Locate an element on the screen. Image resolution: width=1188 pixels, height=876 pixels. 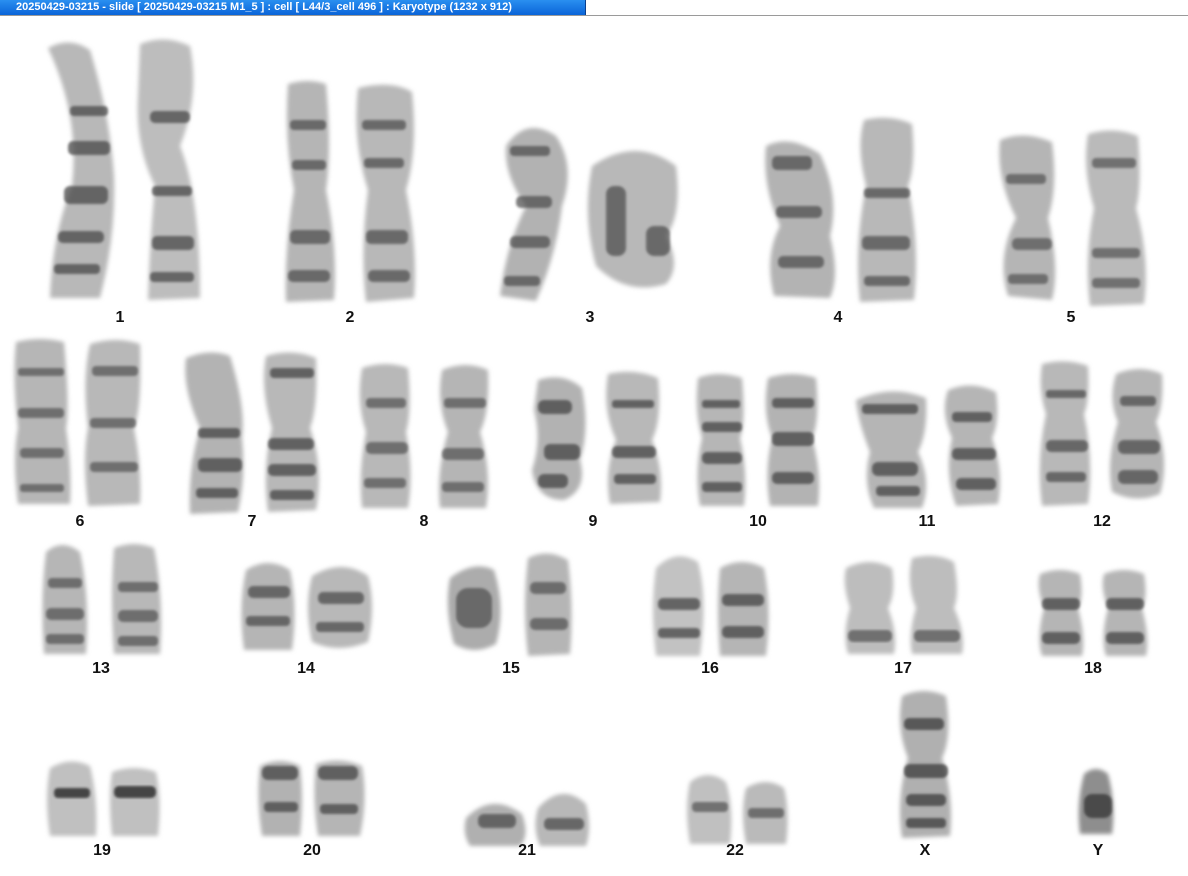
chromosome-label-9: 9 is located at coordinates (593, 521).